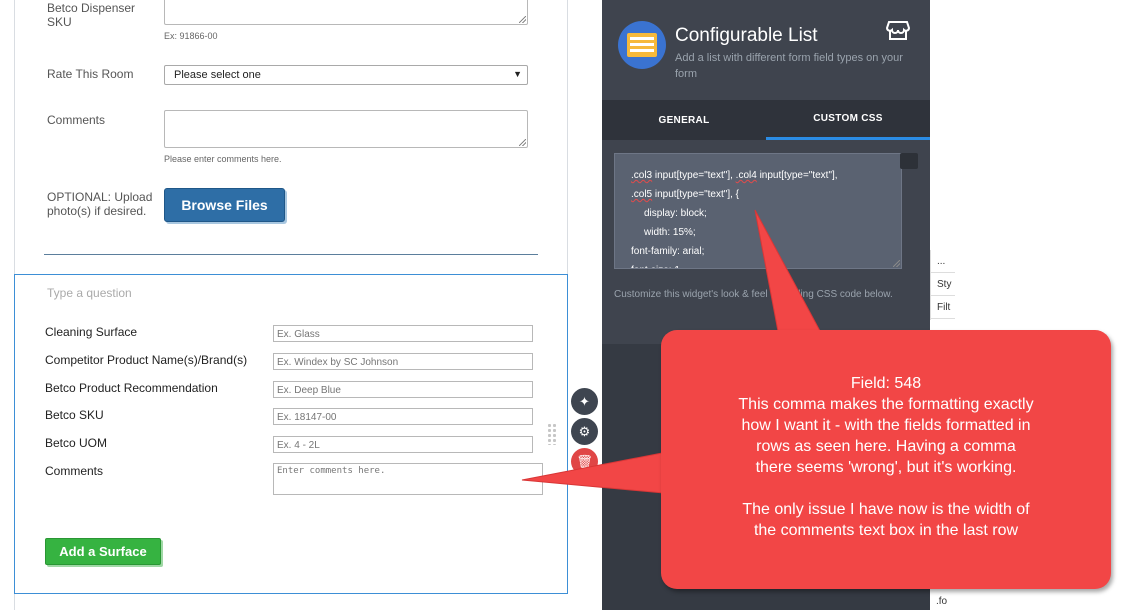 The width and height of the screenshot is (1122, 610). What do you see at coordinates (886, 530) in the screenshot?
I see `callout-line: the comments text box in the last row` at bounding box center [886, 530].